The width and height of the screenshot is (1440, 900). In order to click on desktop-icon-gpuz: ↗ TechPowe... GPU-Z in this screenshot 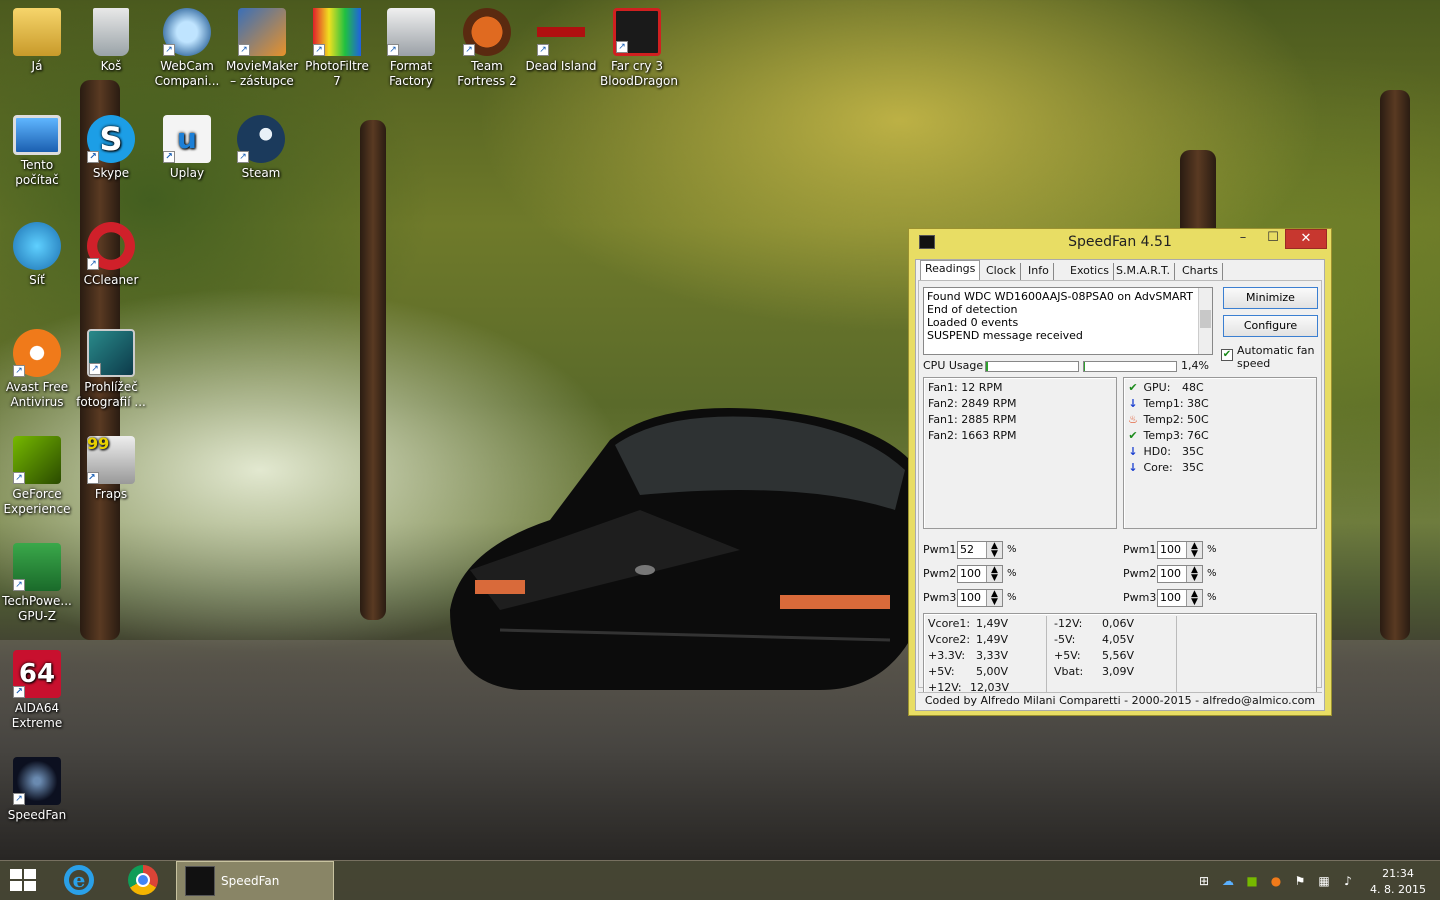, I will do `click(37, 583)`.